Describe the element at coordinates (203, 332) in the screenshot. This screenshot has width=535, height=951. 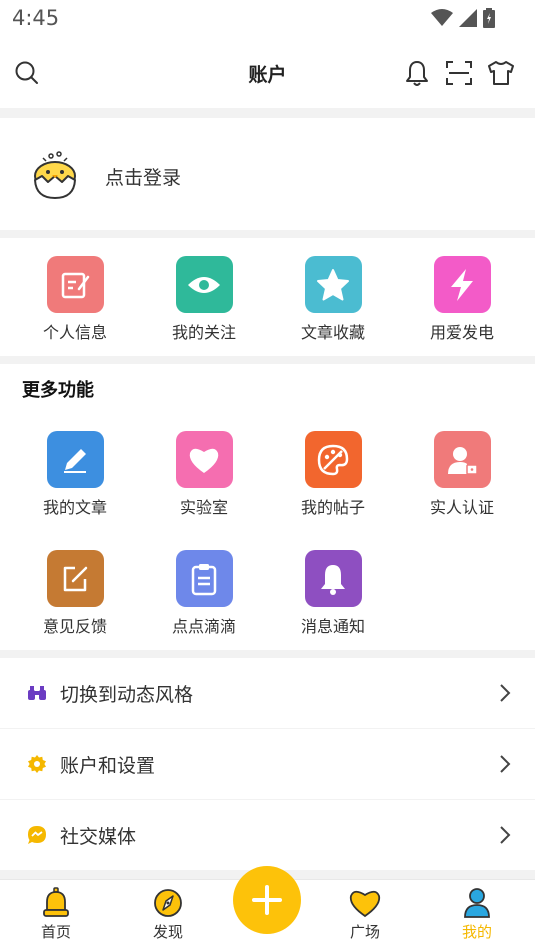
I see `quick-action-label: 我的关注` at that location.